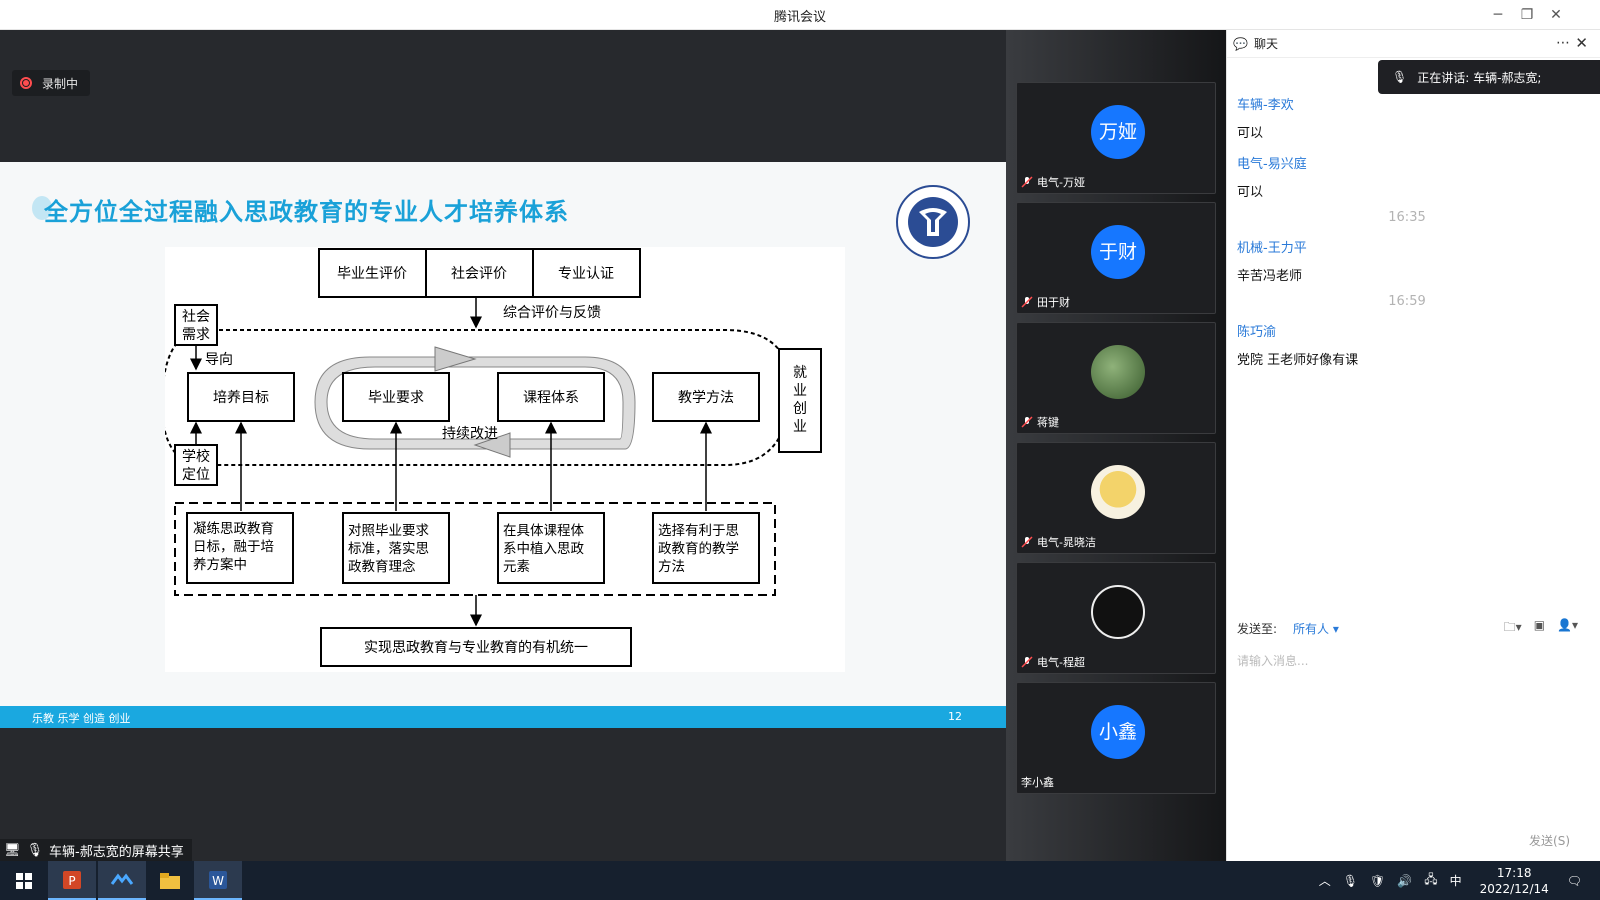  I want to click on notification-icon: 🗨, so click(1574, 881).